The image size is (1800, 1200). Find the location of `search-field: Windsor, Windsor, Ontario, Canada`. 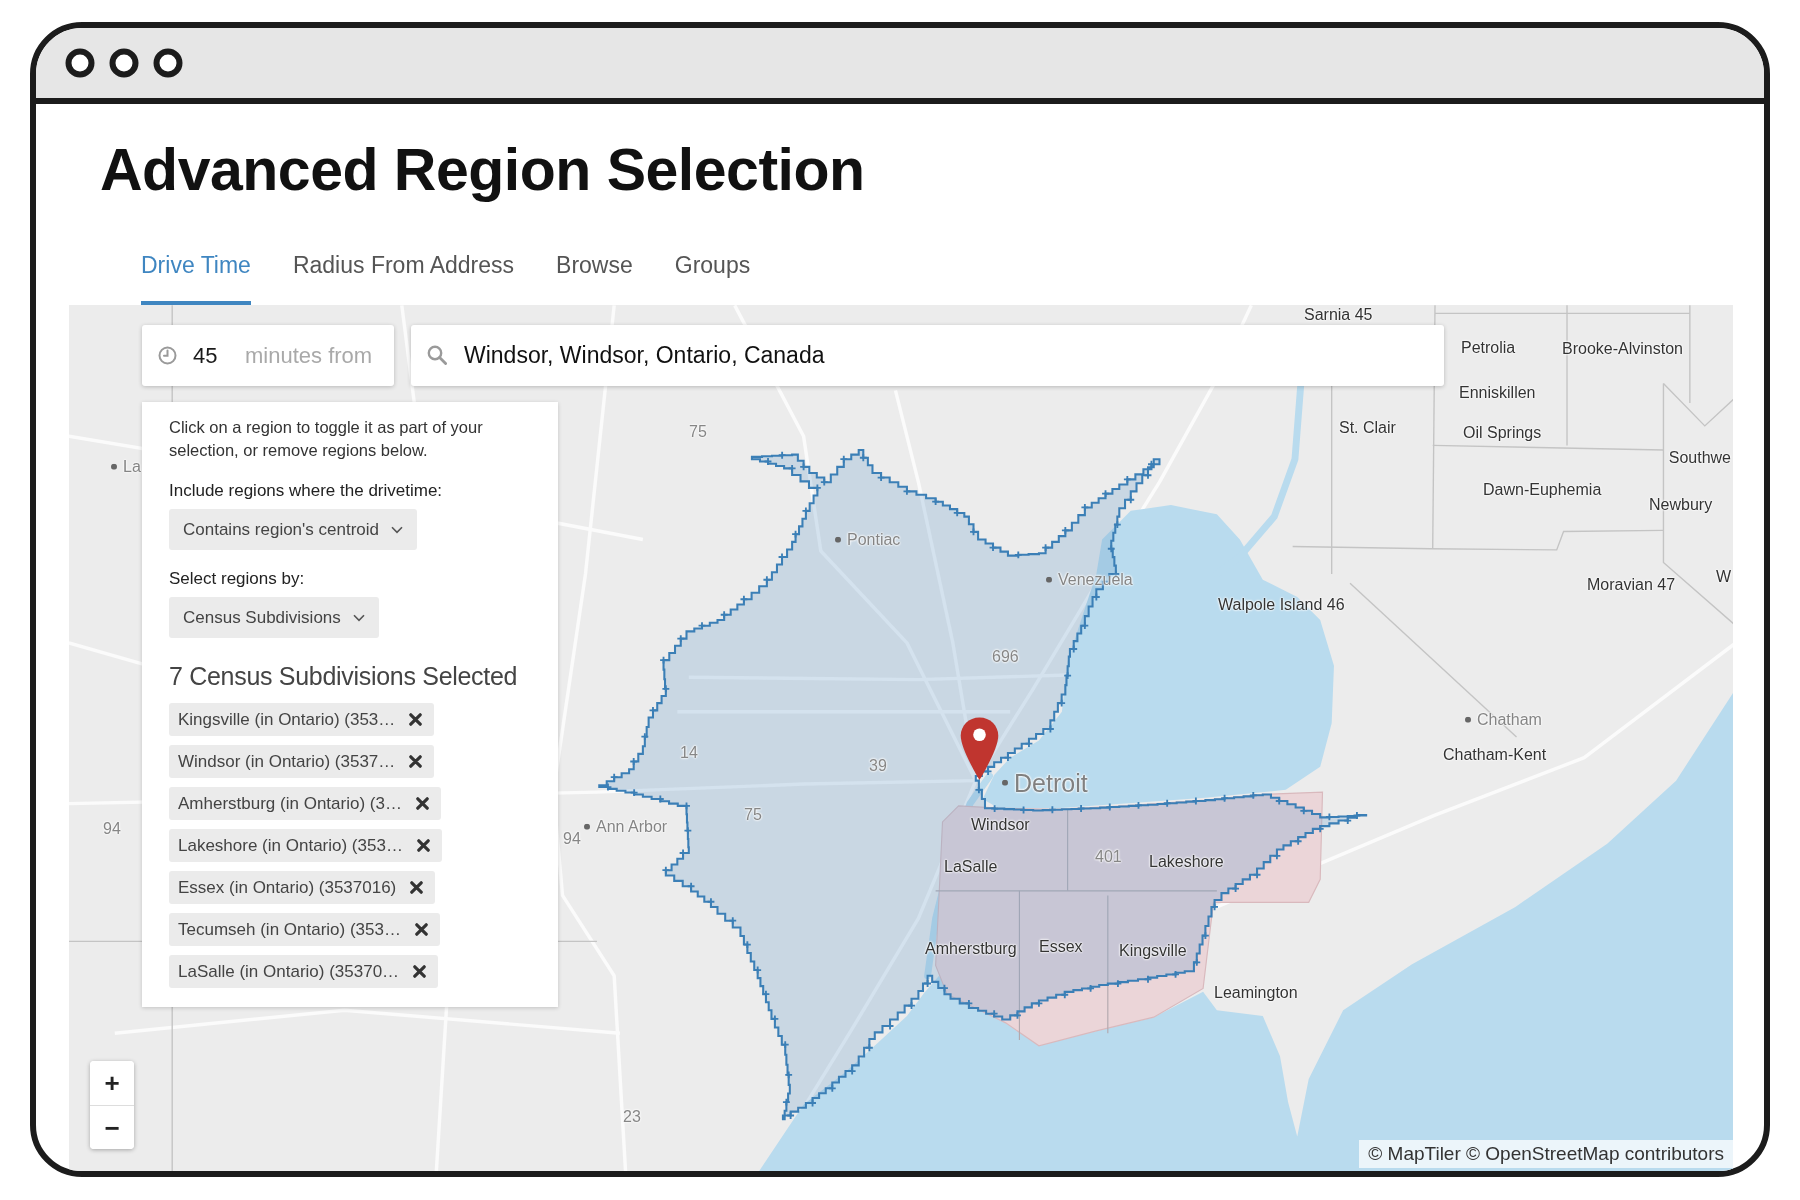

search-field: Windsor, Windsor, Ontario, Canada is located at coordinates (927, 355).